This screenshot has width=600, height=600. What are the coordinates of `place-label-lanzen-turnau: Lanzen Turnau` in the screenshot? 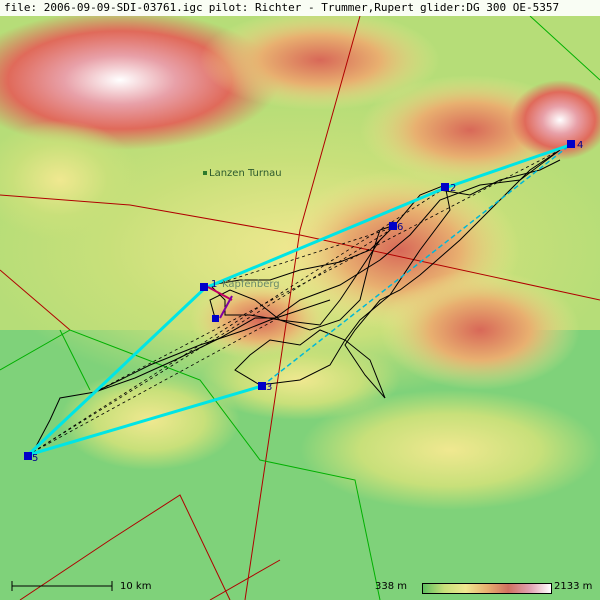 It's located at (242, 173).